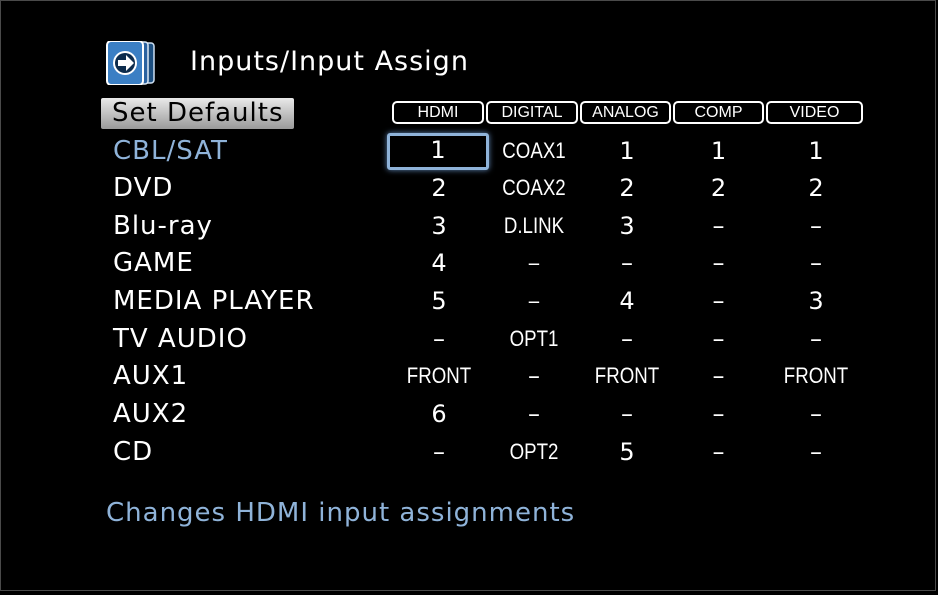 This screenshot has width=938, height=595. I want to click on row-label-aux1: AUX1, so click(150, 376).